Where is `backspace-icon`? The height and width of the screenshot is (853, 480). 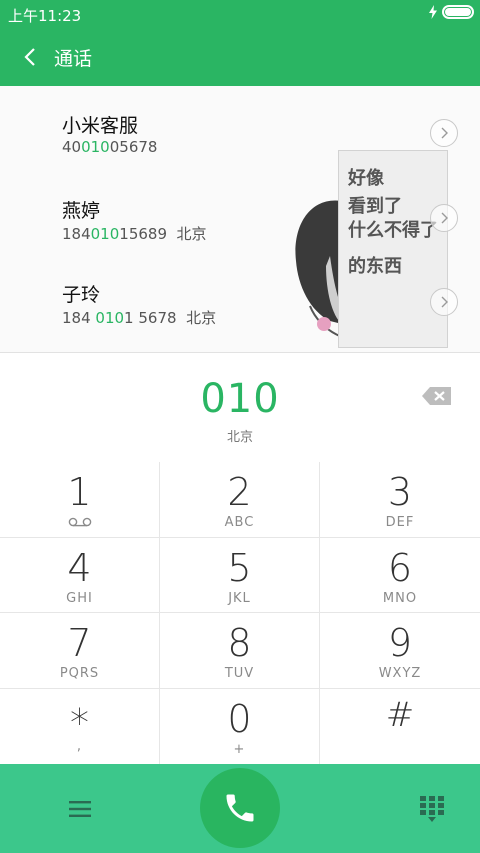 backspace-icon is located at coordinates (436, 396).